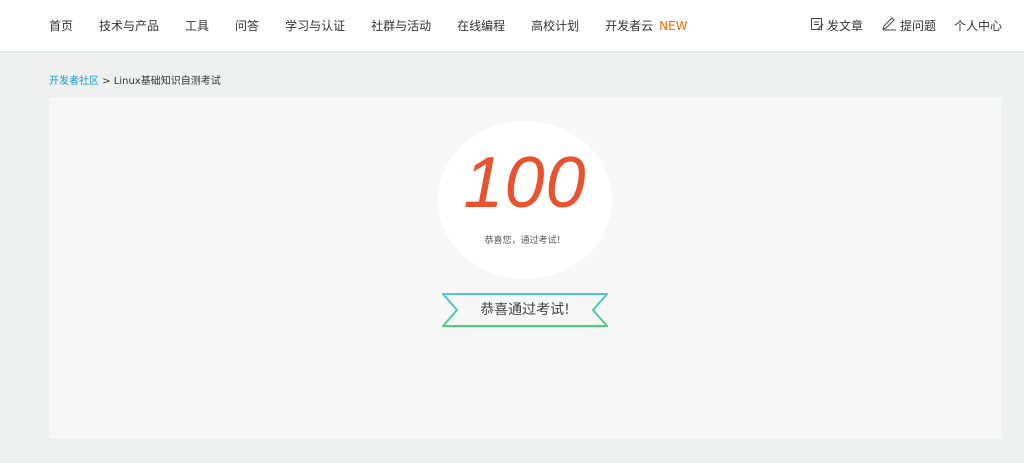 This screenshot has height=463, width=1024. What do you see at coordinates (481, 25) in the screenshot?
I see `nav-item-online-coding: 在线编程` at bounding box center [481, 25].